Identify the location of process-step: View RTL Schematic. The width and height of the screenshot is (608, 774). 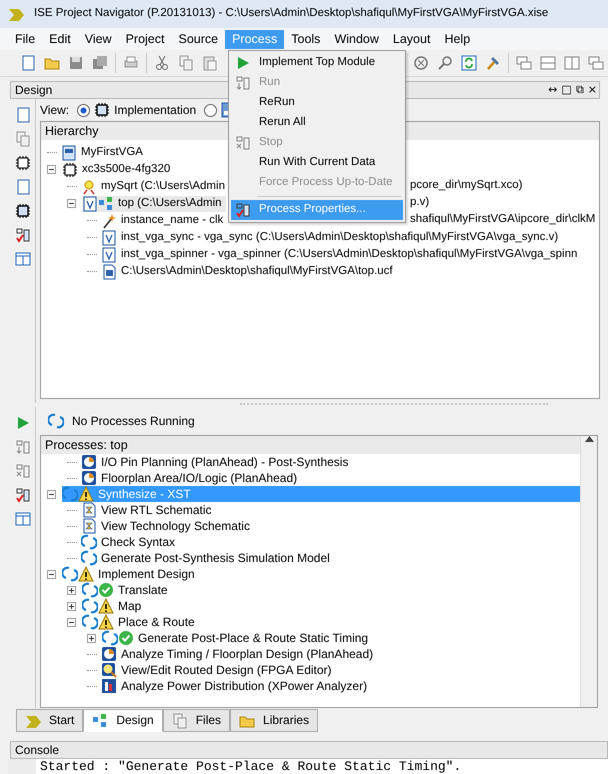
(330, 510).